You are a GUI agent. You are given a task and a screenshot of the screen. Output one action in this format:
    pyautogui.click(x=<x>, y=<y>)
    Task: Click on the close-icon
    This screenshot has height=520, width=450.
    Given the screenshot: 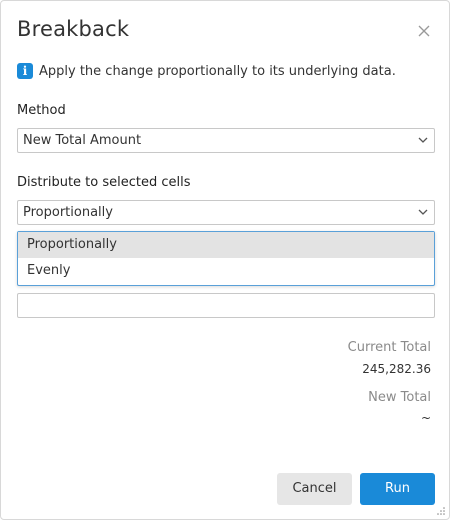 What is the action you would take?
    pyautogui.click(x=424, y=31)
    